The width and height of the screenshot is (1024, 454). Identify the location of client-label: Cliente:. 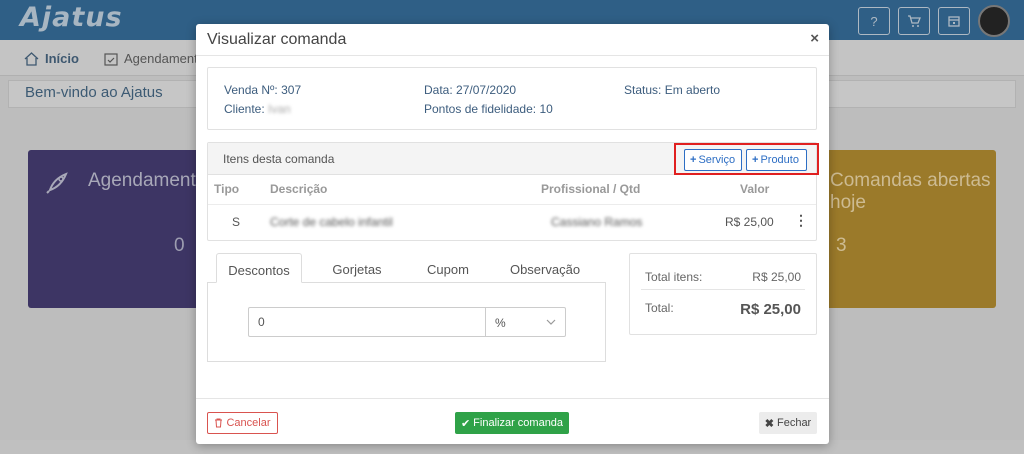
(244, 109).